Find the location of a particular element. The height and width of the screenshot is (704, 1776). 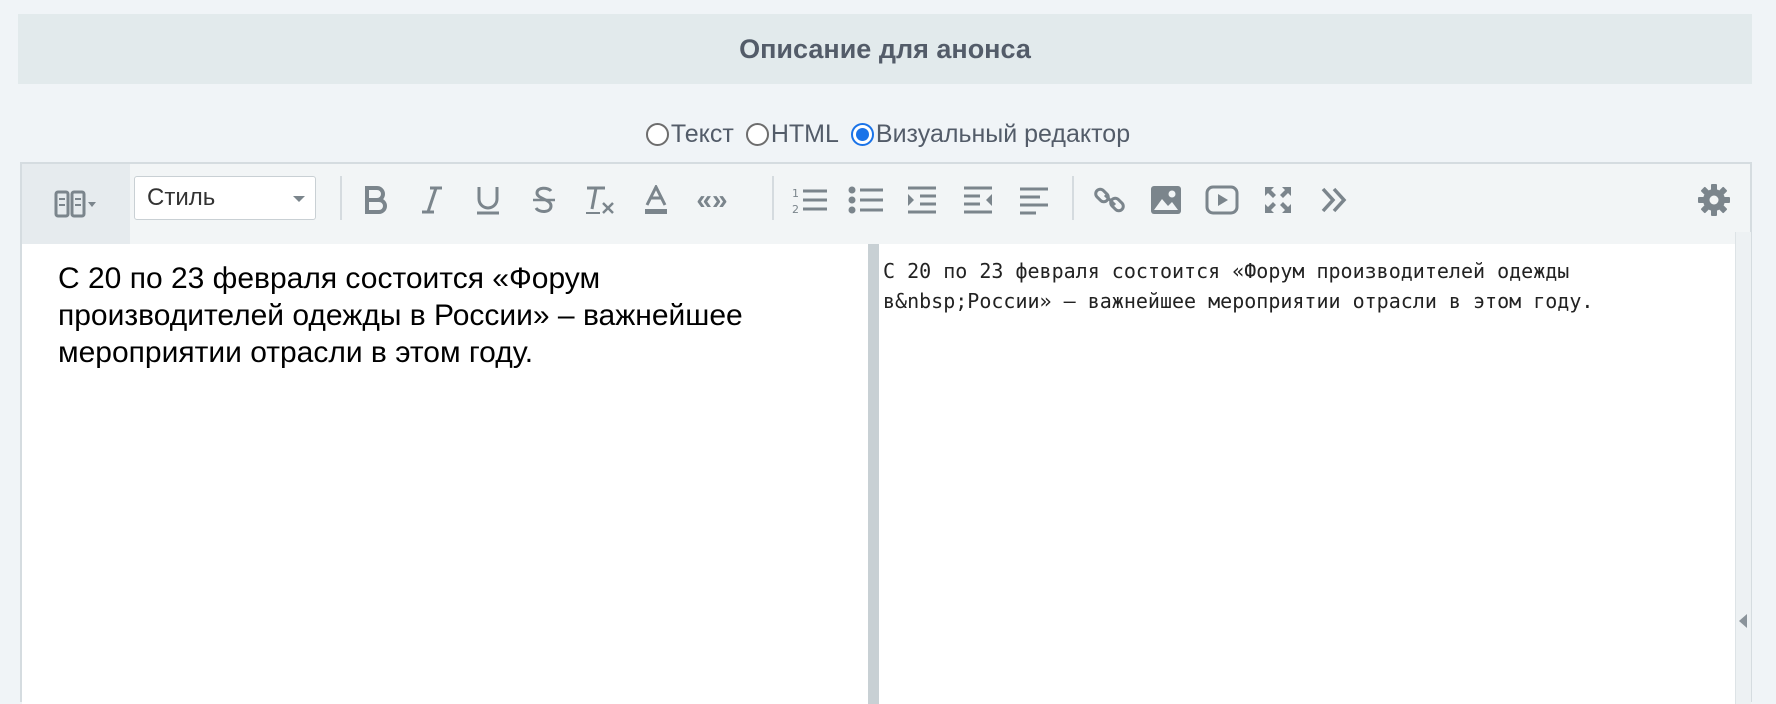

align-left-button is located at coordinates (1034, 200).